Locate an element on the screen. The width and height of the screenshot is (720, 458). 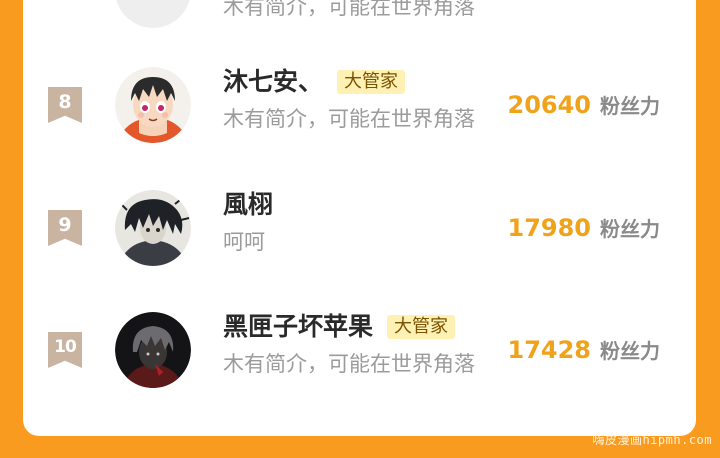
user-name: 沐七安、 is located at coordinates (273, 82).